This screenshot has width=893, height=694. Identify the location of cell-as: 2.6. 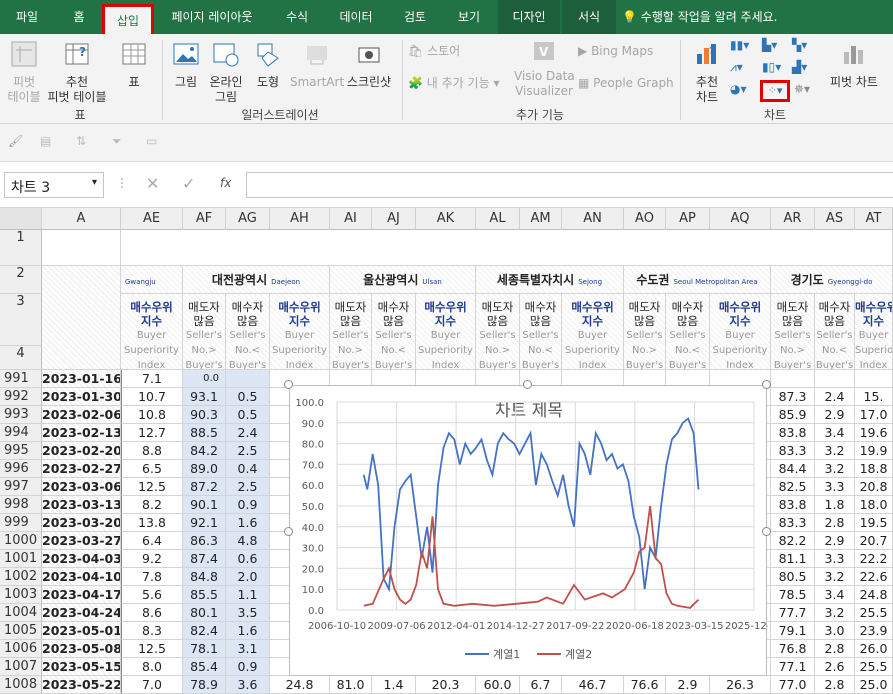
(835, 667).